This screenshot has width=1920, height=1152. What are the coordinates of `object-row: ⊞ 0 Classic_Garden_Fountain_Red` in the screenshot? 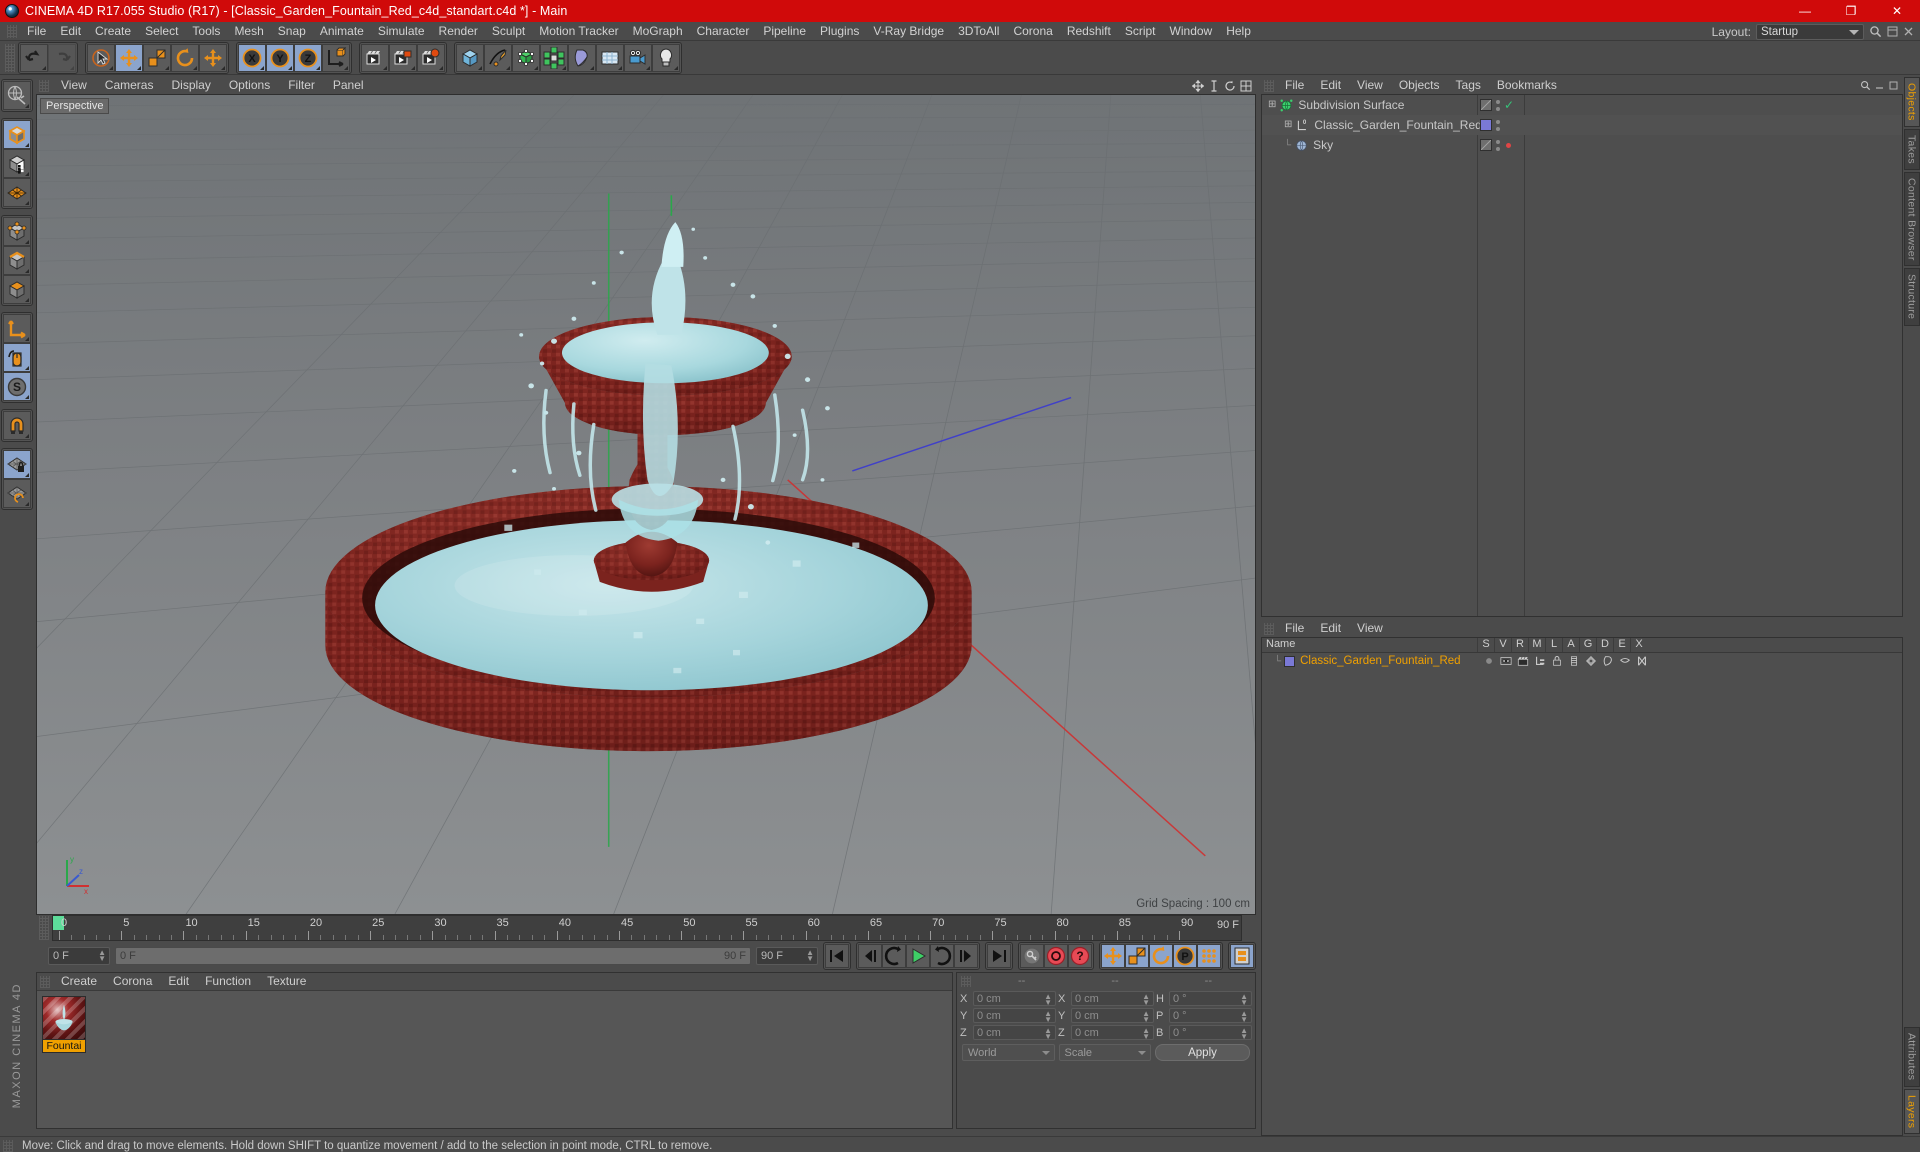 It's located at (1582, 125).